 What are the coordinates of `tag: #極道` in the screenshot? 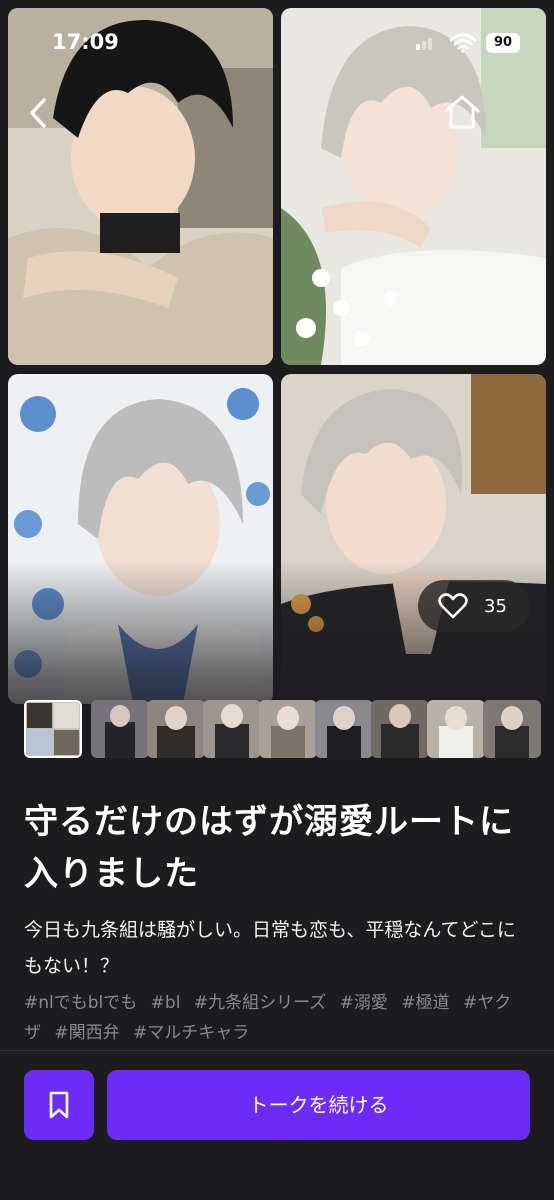 It's located at (425, 1003).